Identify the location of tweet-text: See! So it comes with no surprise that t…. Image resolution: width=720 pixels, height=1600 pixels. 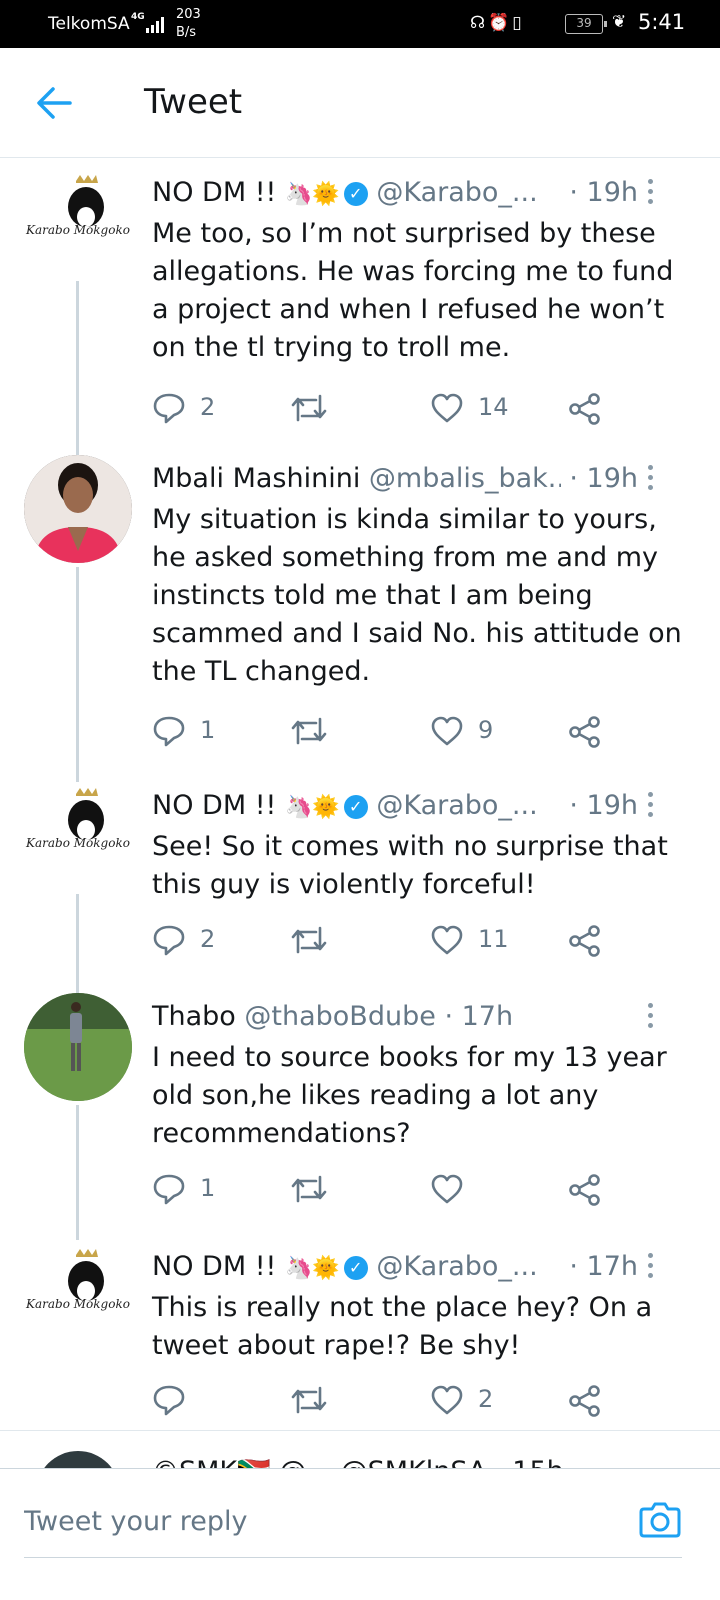
(410, 865).